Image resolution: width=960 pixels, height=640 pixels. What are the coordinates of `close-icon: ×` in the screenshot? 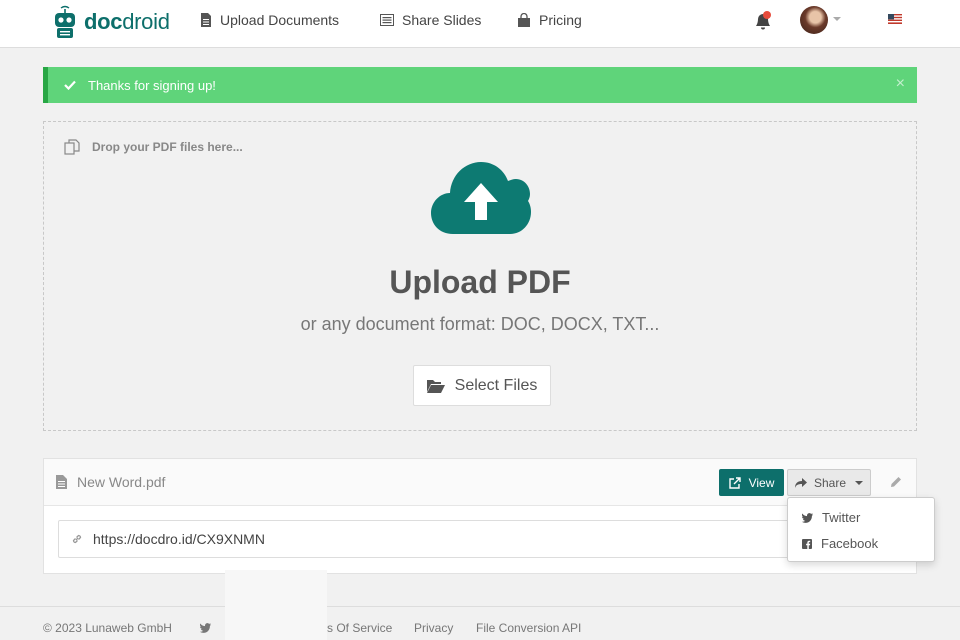 It's located at (900, 84).